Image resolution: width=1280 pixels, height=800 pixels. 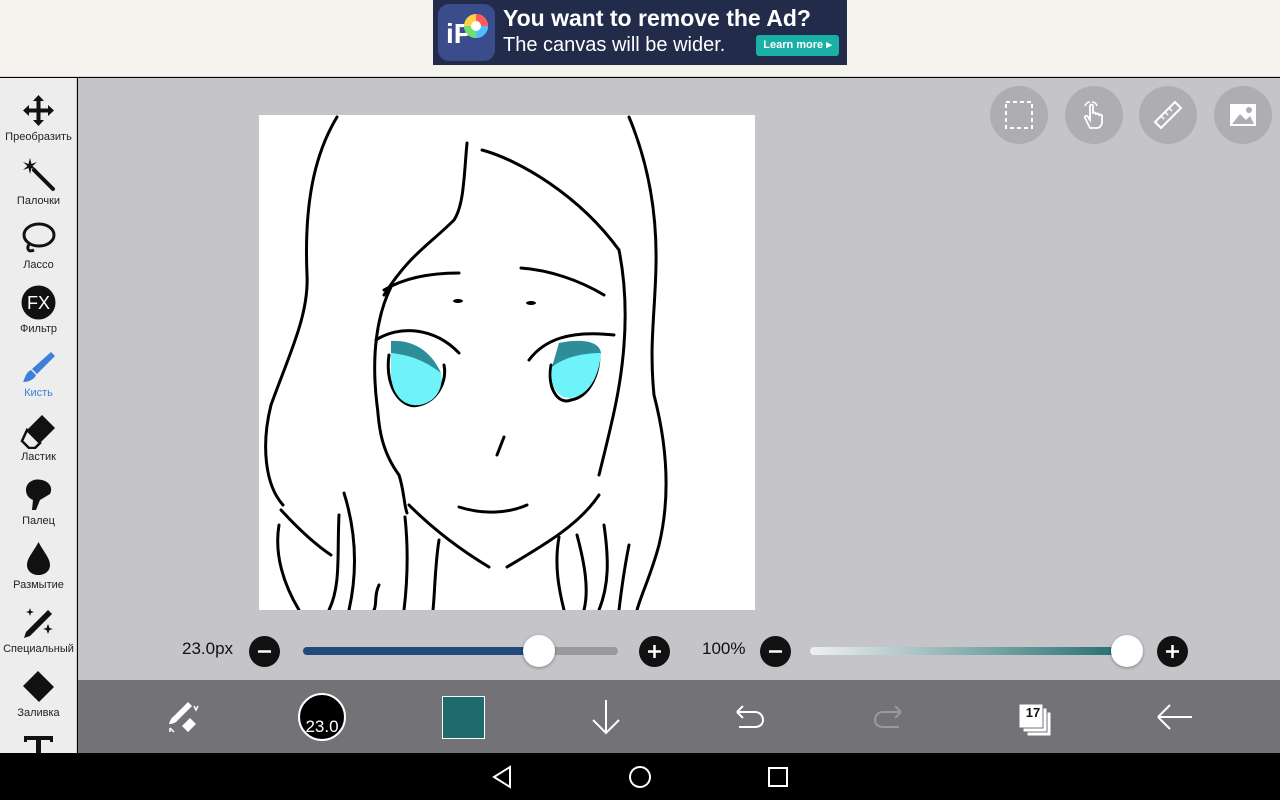 What do you see at coordinates (1033, 712) in the screenshot?
I see `layers-count: 17` at bounding box center [1033, 712].